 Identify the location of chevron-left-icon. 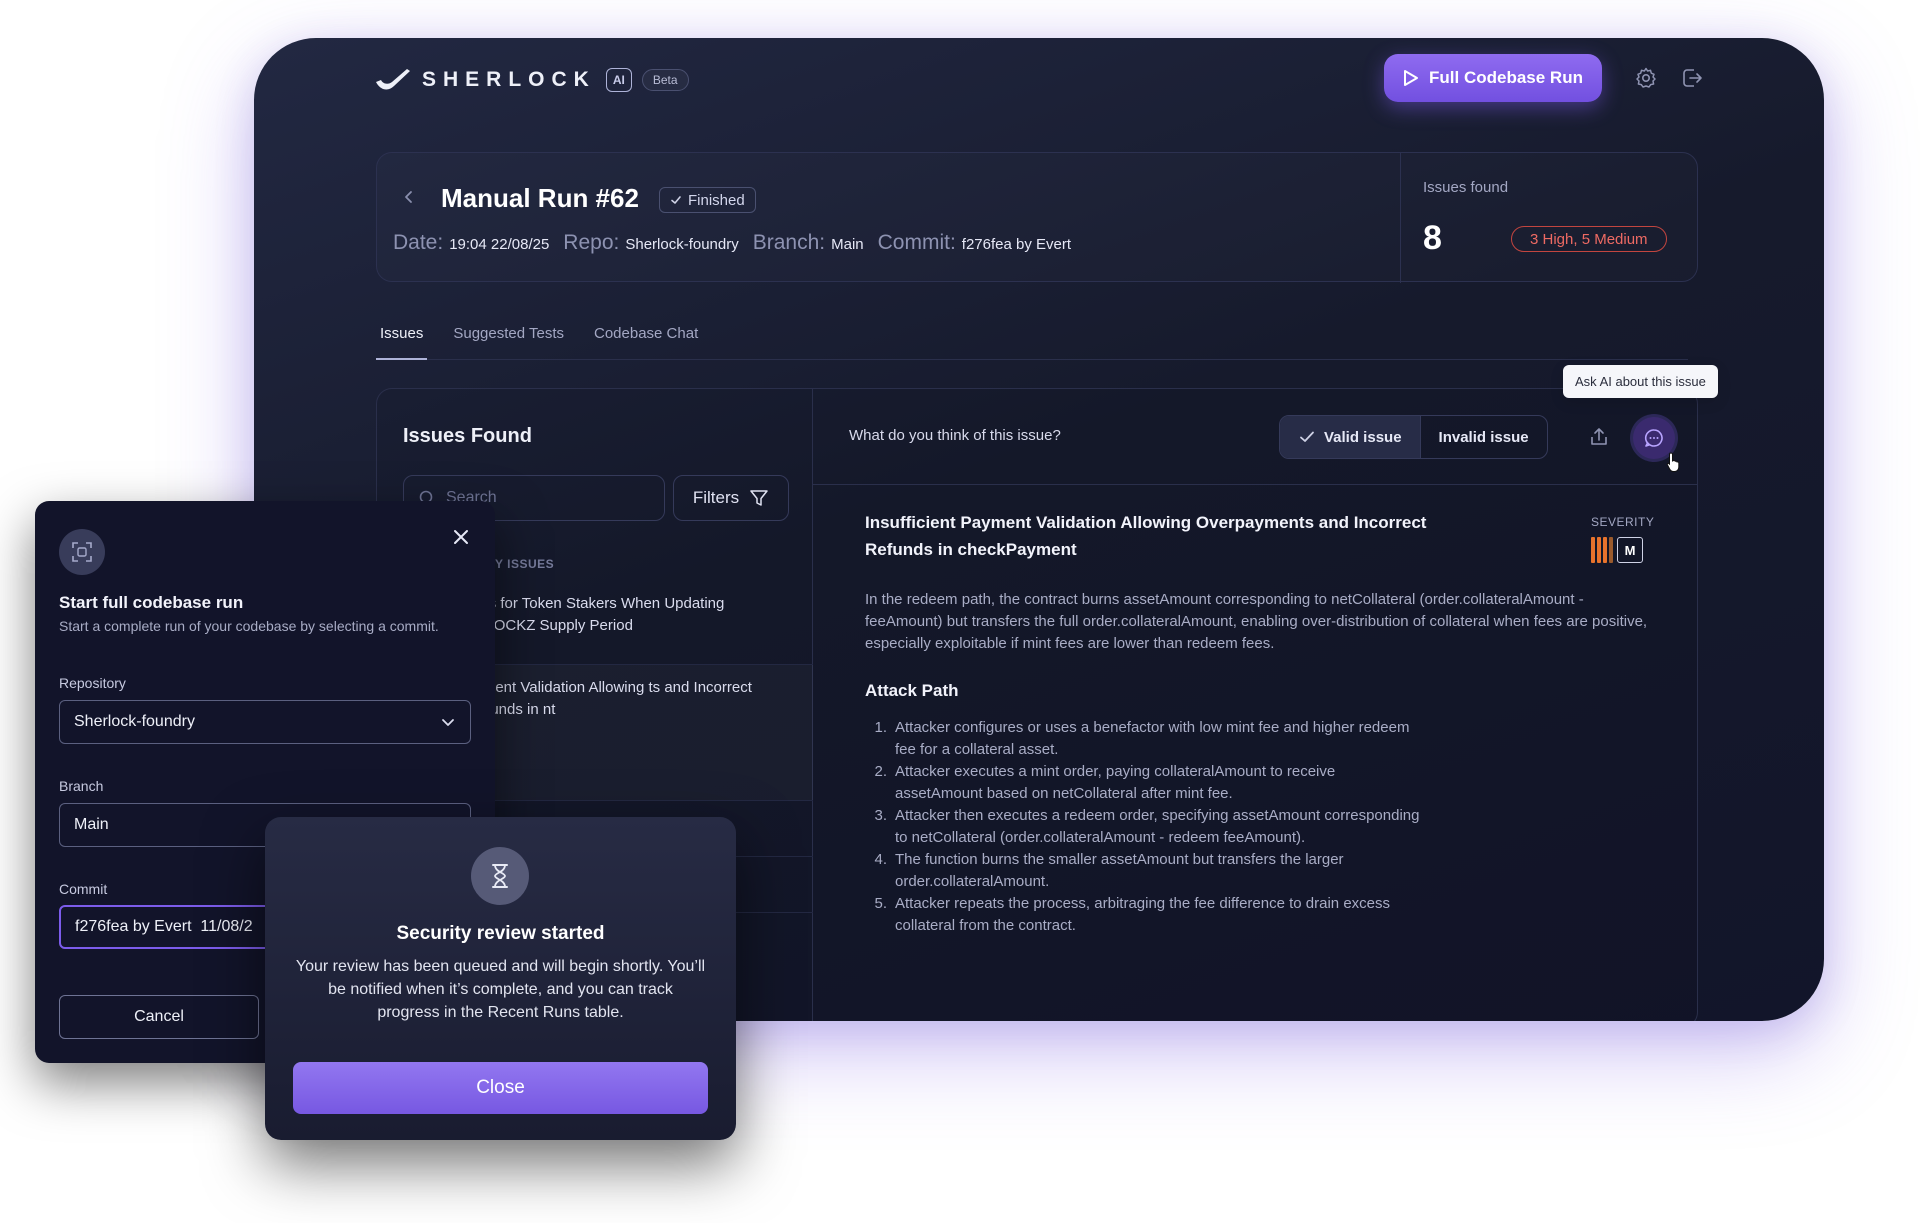
(409, 197).